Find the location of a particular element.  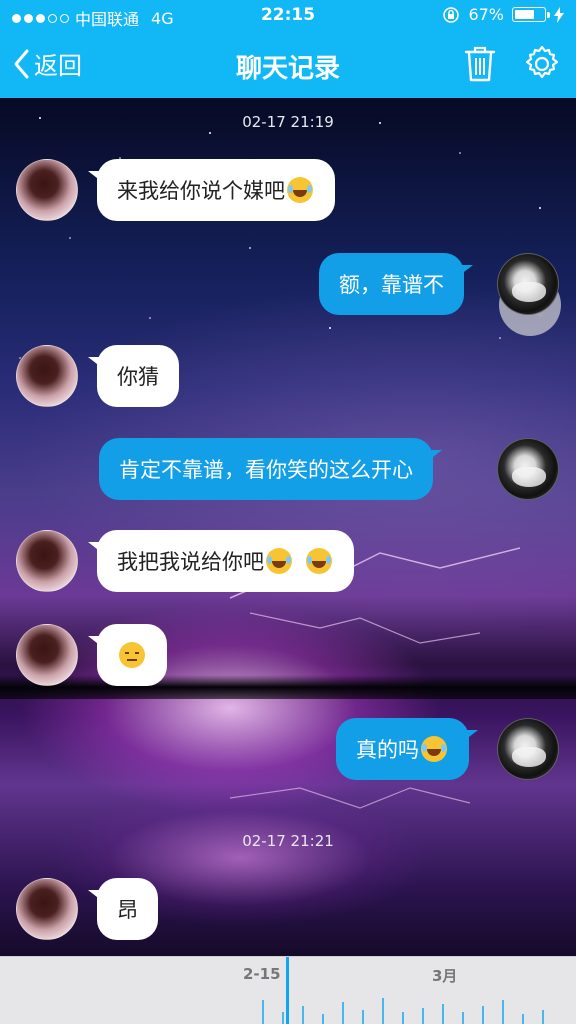

message-bubble-incoming is located at coordinates (132, 655).